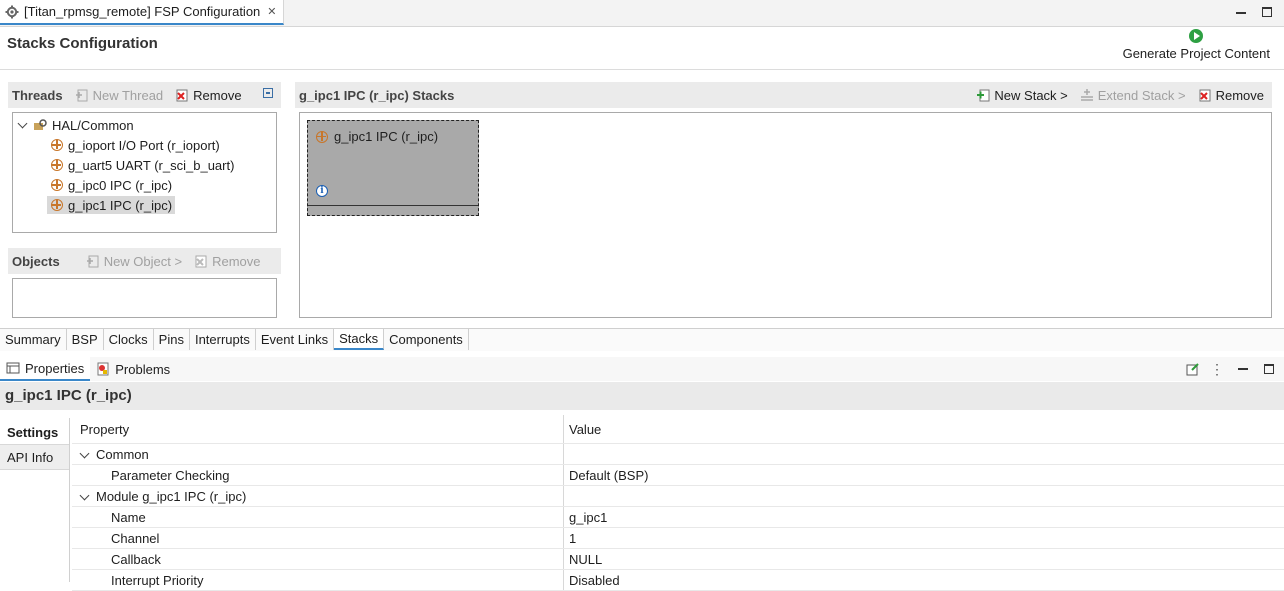 The width and height of the screenshot is (1284, 591). Describe the element at coordinates (144, 145) in the screenshot. I see `tree-item-label: g_ioport I/O Port (r_ioport)` at that location.